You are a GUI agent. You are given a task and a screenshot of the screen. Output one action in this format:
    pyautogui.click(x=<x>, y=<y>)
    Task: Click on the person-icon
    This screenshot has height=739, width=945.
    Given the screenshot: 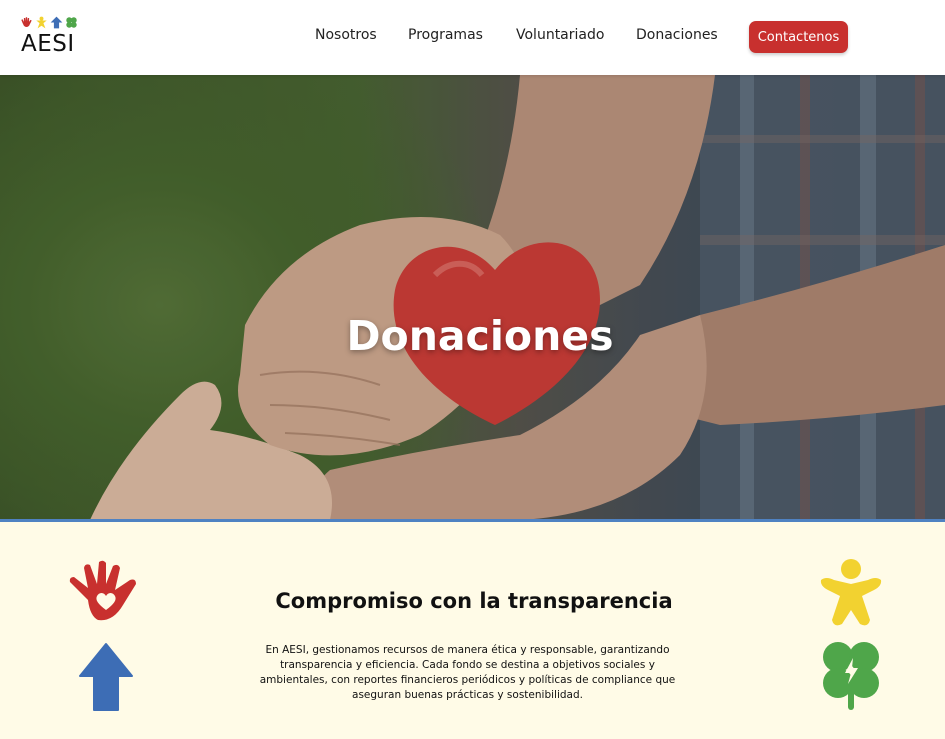 What is the action you would take?
    pyautogui.click(x=851, y=592)
    